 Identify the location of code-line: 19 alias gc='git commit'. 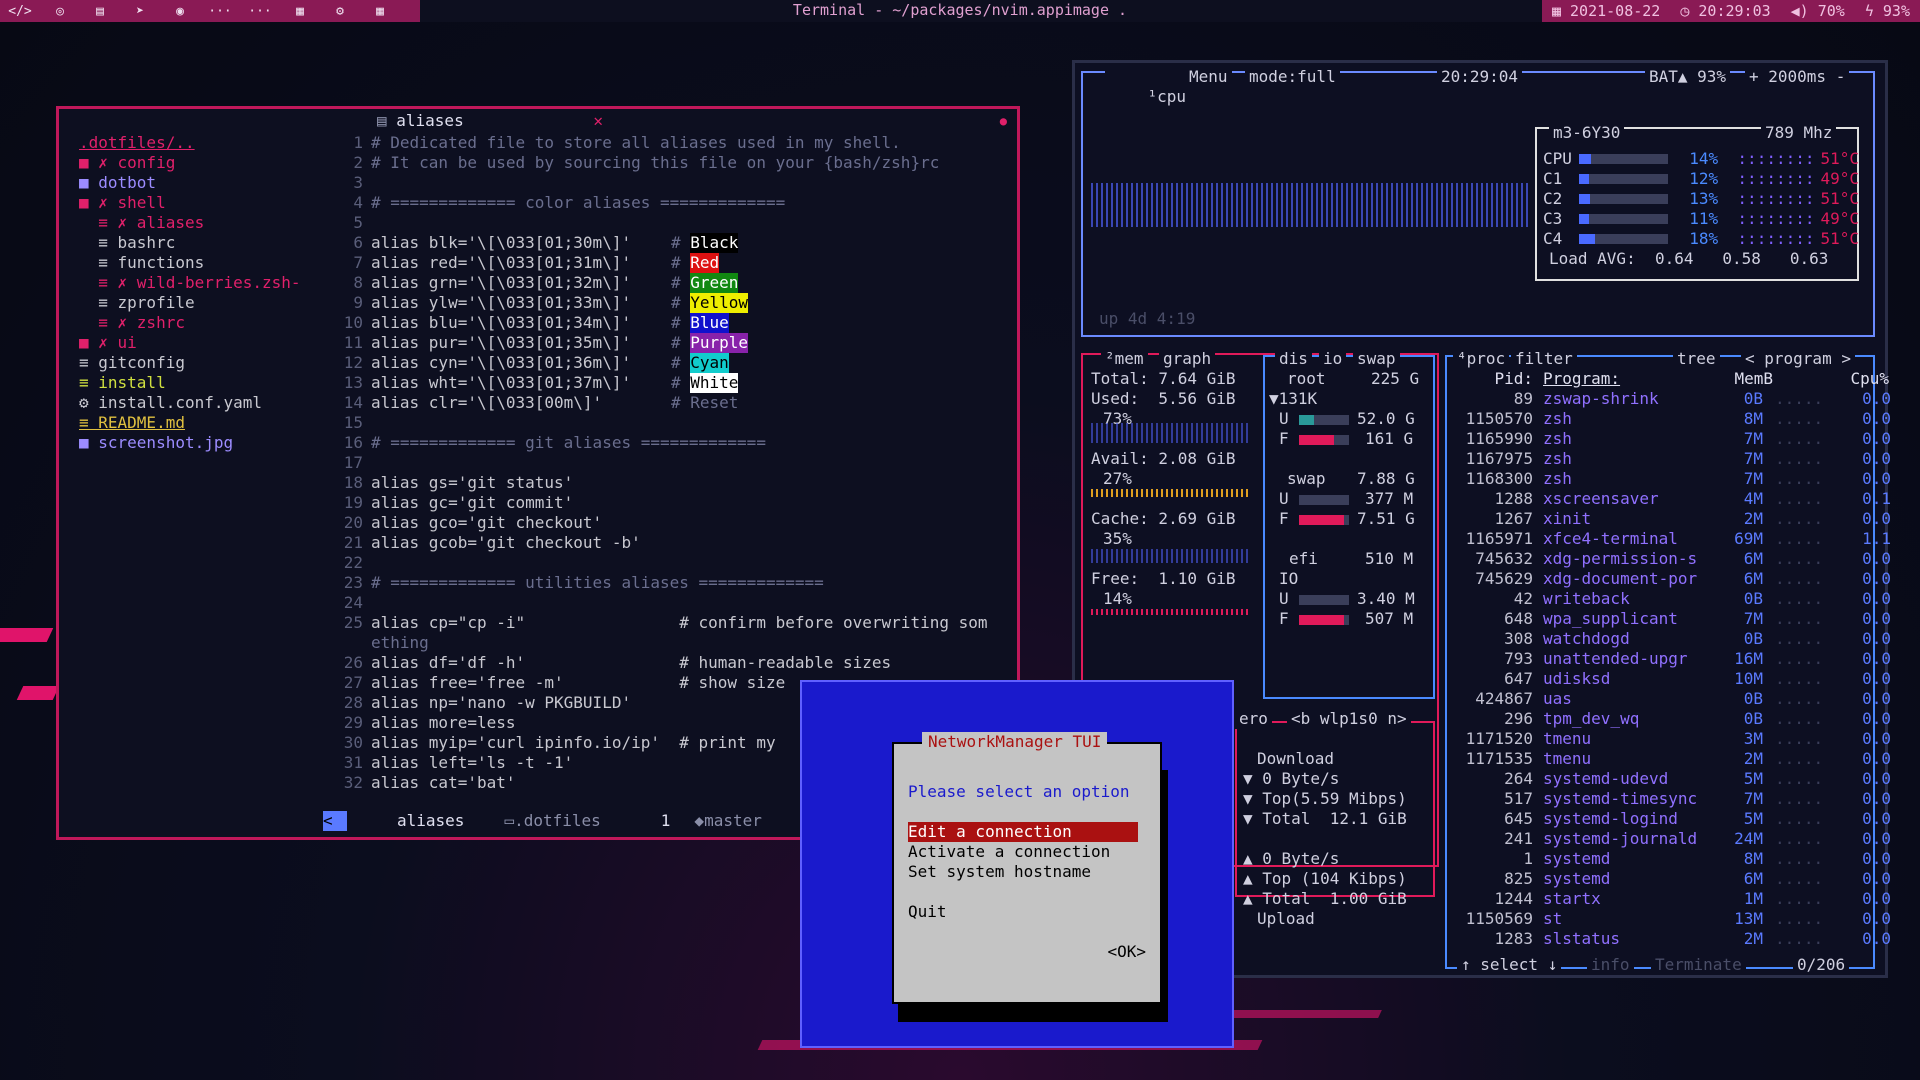
(674, 503).